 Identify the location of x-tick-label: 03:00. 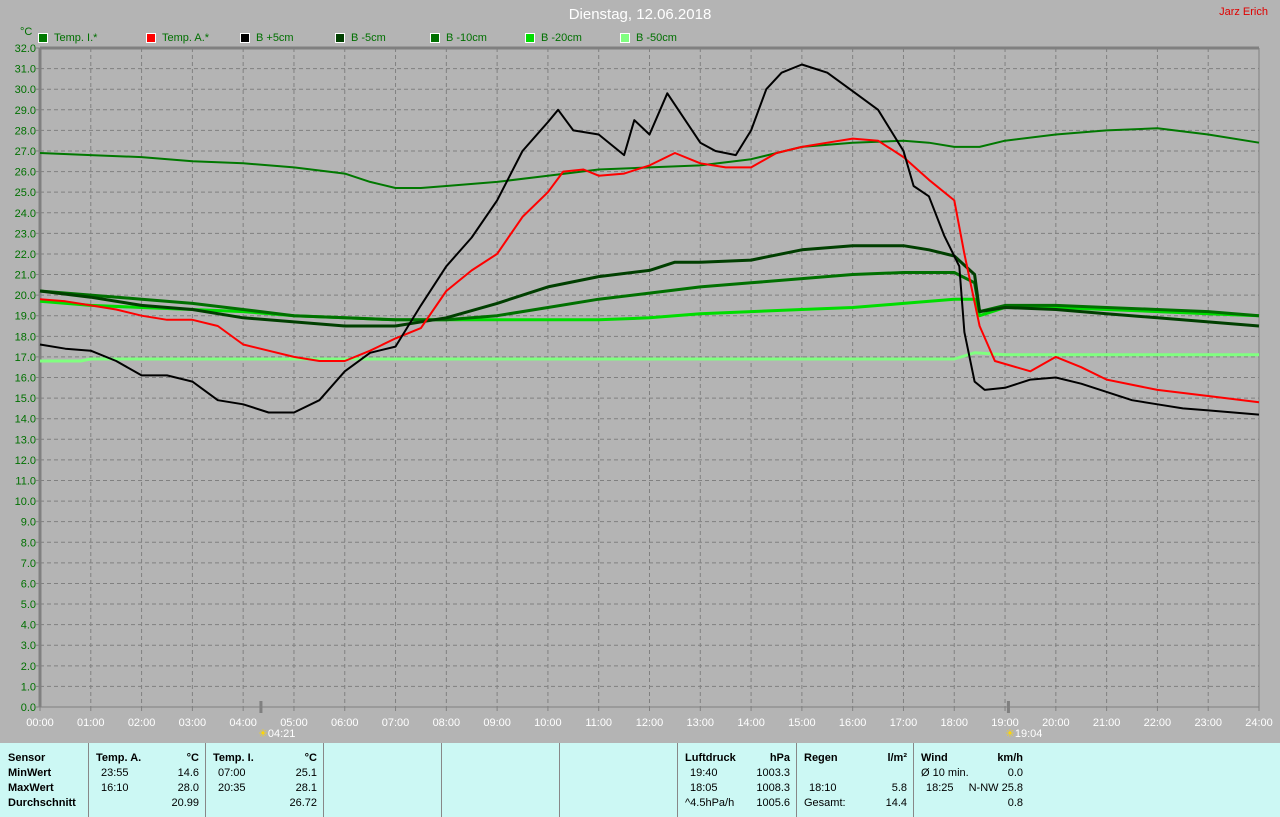
(193, 723).